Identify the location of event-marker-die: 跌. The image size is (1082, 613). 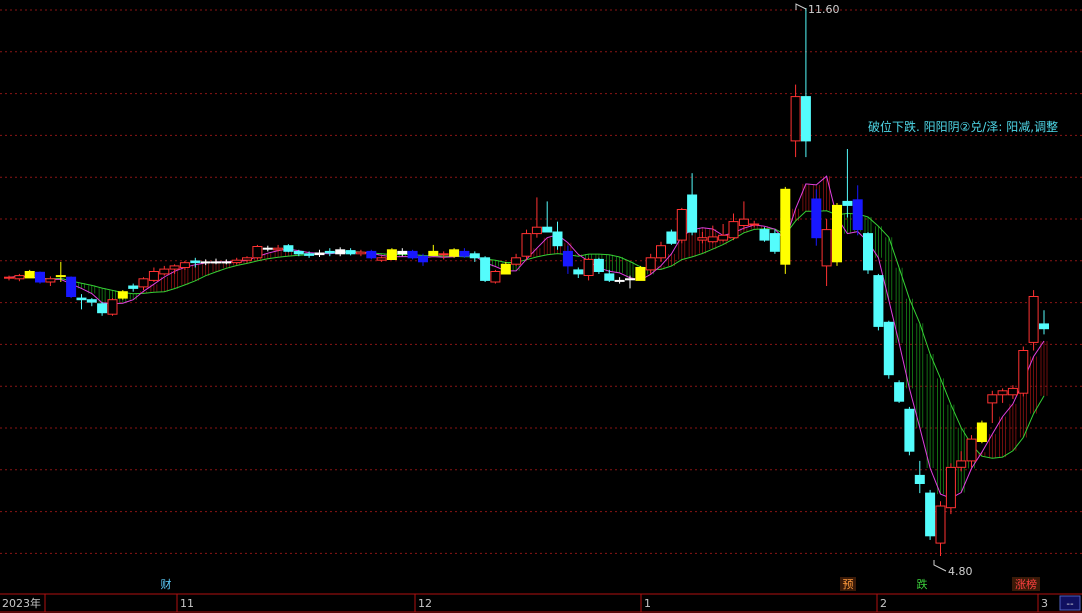
(922, 584).